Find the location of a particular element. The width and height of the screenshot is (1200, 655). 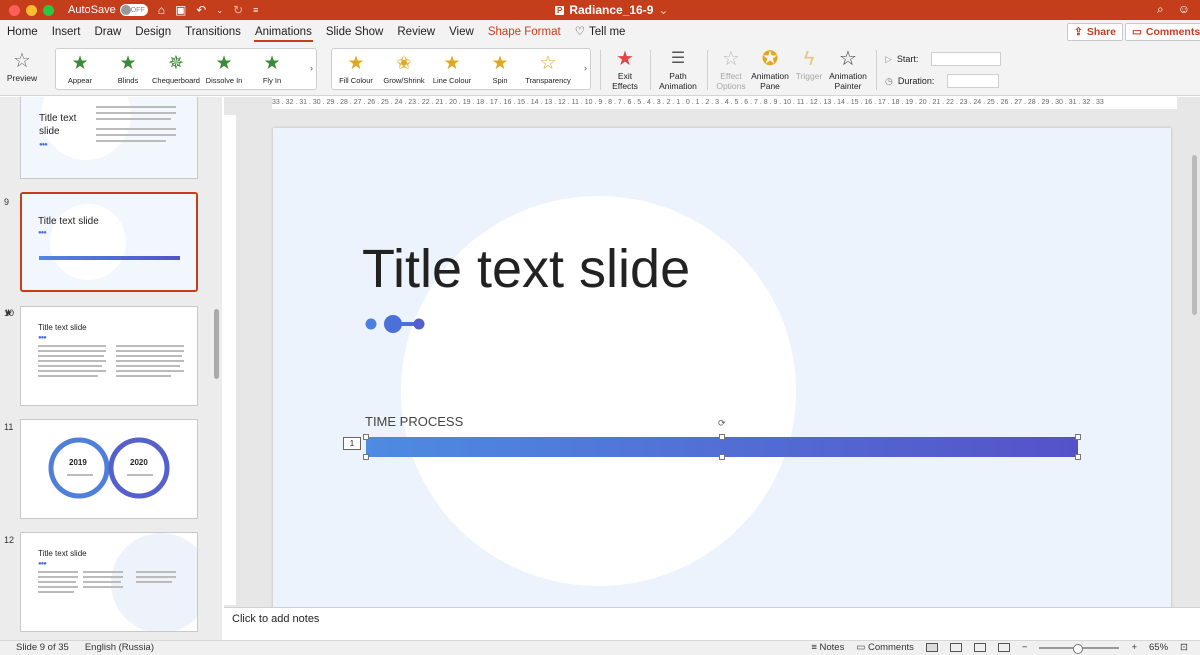

language-indicator: English (Russia) is located at coordinates (119, 647).